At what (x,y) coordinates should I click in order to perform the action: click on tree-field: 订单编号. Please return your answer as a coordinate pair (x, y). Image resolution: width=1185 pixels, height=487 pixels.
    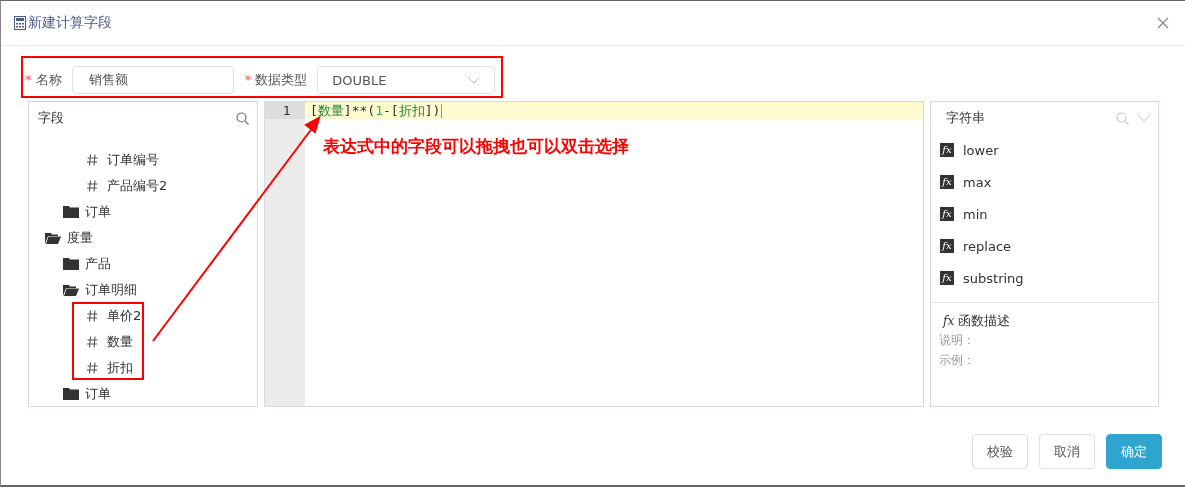
    Looking at the image, I should click on (133, 160).